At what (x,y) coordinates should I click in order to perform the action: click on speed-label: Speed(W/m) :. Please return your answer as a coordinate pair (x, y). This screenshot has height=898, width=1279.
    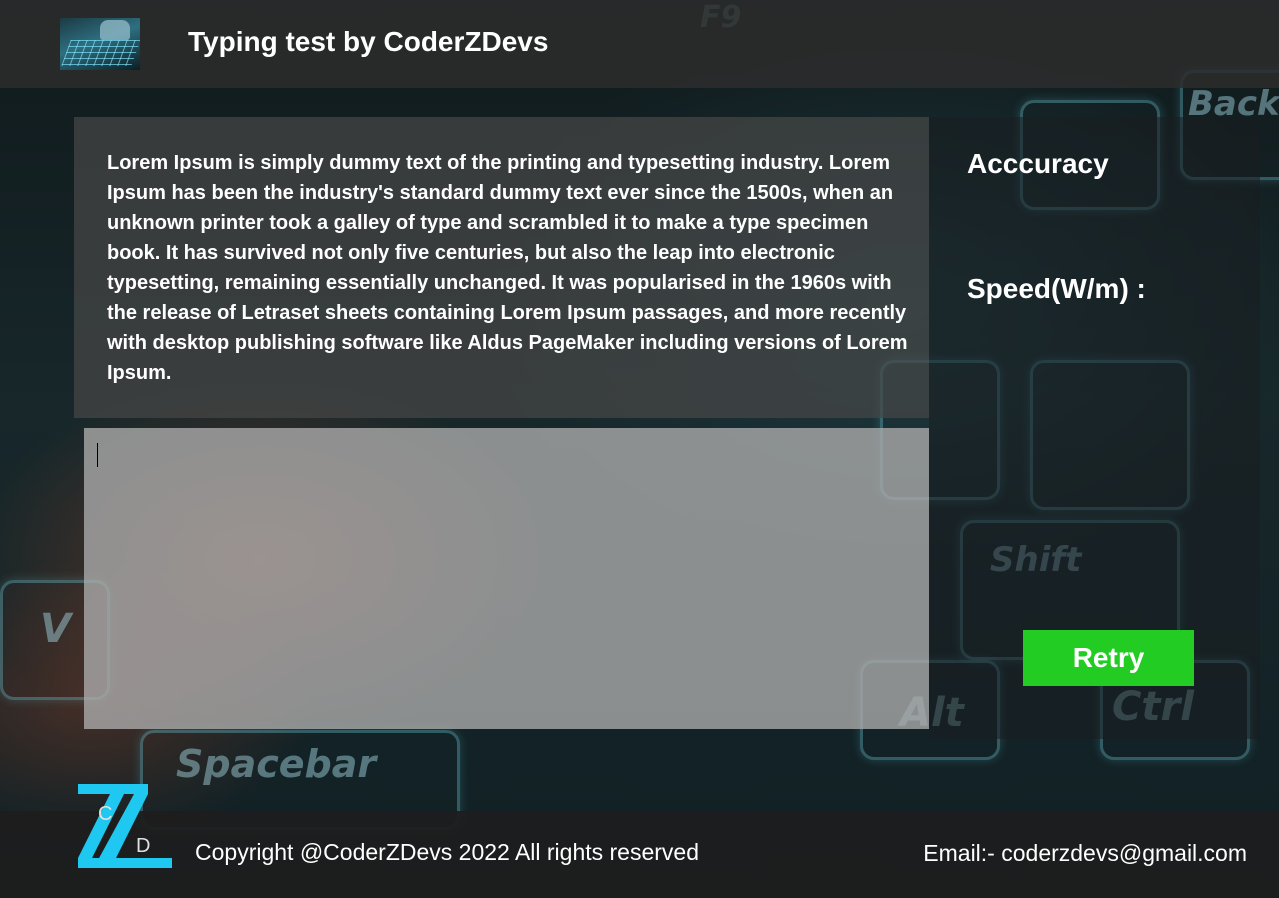
    Looking at the image, I should click on (1056, 288).